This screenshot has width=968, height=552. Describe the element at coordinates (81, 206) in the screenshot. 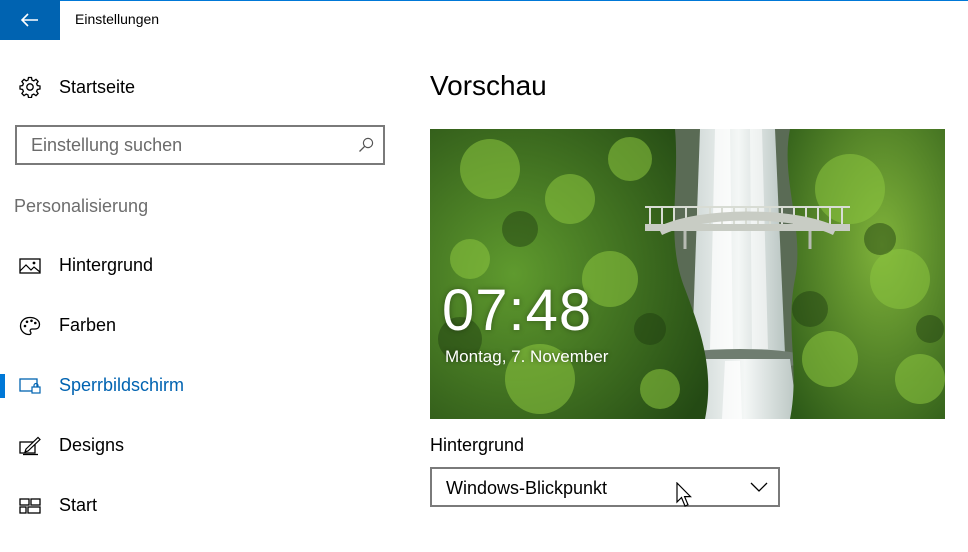

I see `section-heading: Personalisierung` at that location.